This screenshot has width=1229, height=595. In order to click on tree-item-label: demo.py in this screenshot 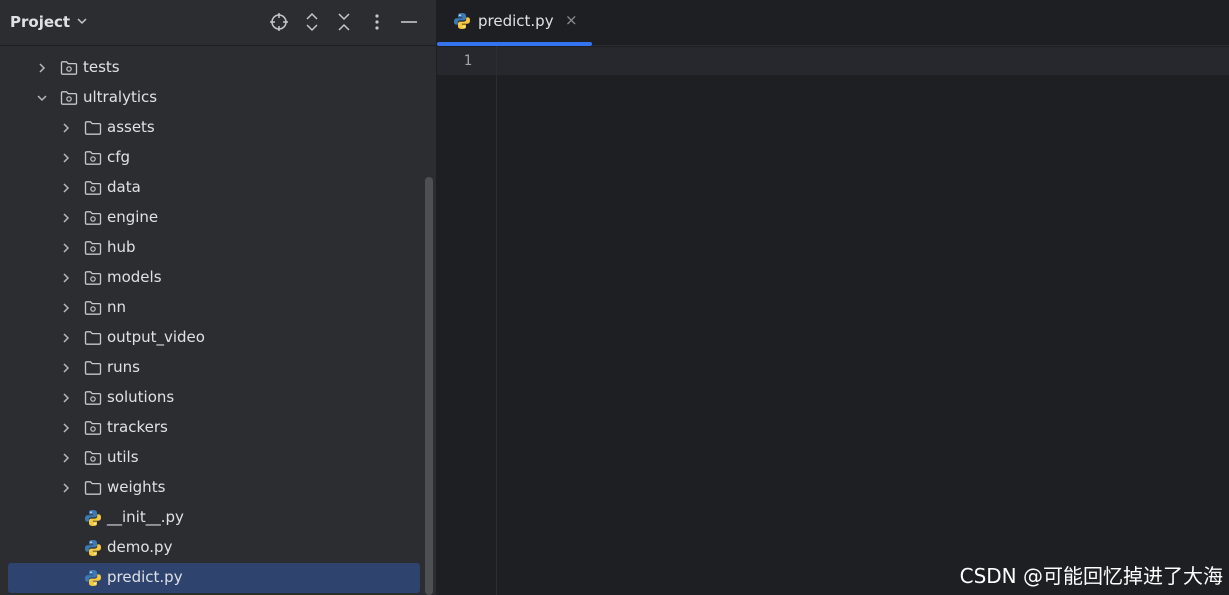, I will do `click(140, 547)`.